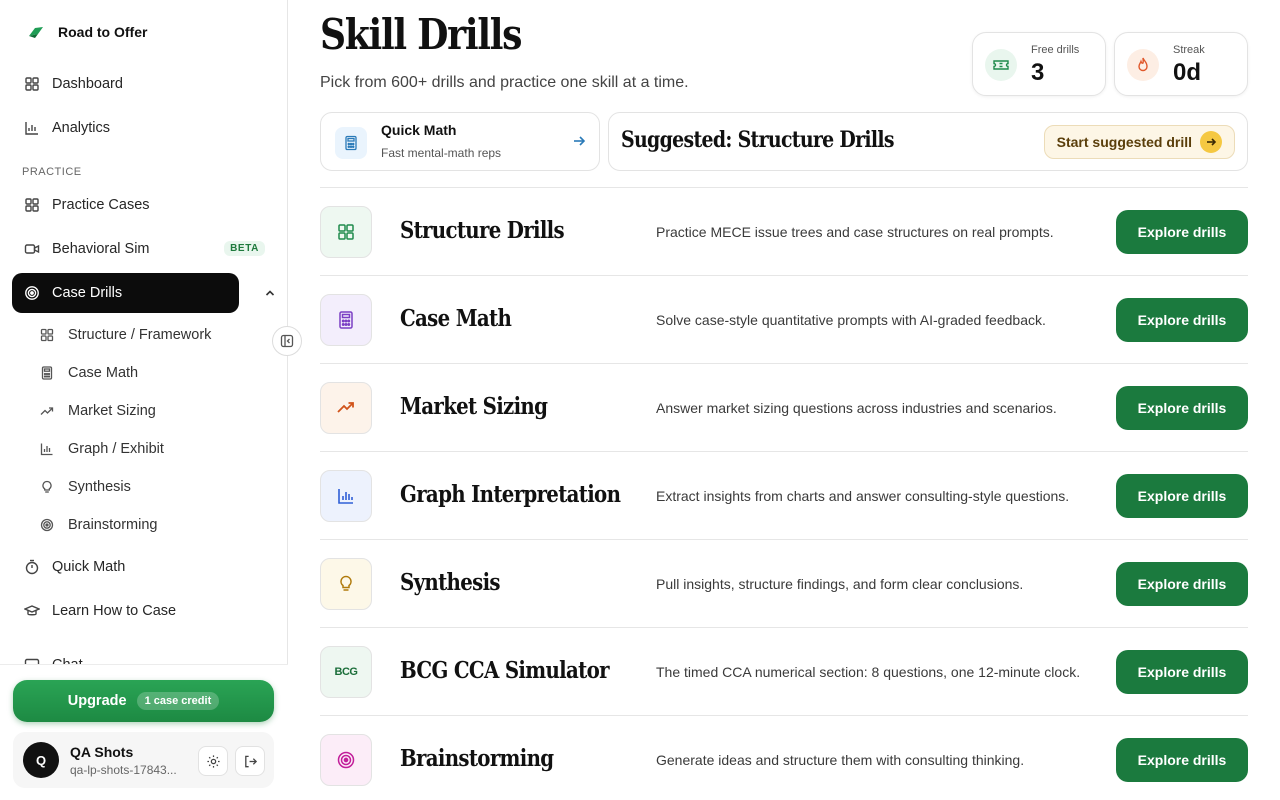 This screenshot has width=1280, height=800. I want to click on avatar: Q, so click(41, 760).